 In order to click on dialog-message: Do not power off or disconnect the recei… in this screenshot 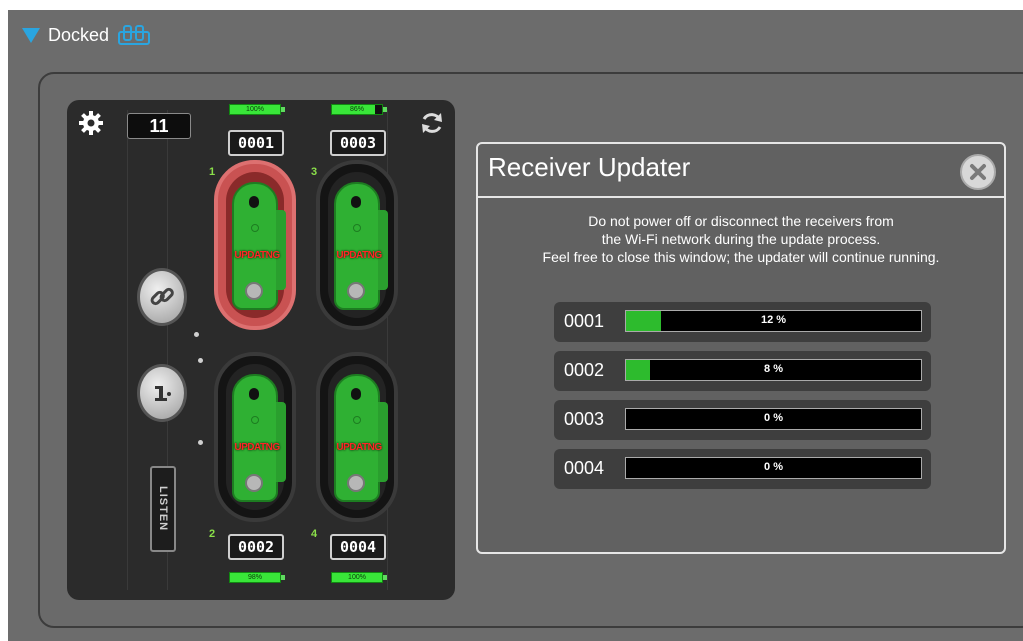, I will do `click(741, 239)`.